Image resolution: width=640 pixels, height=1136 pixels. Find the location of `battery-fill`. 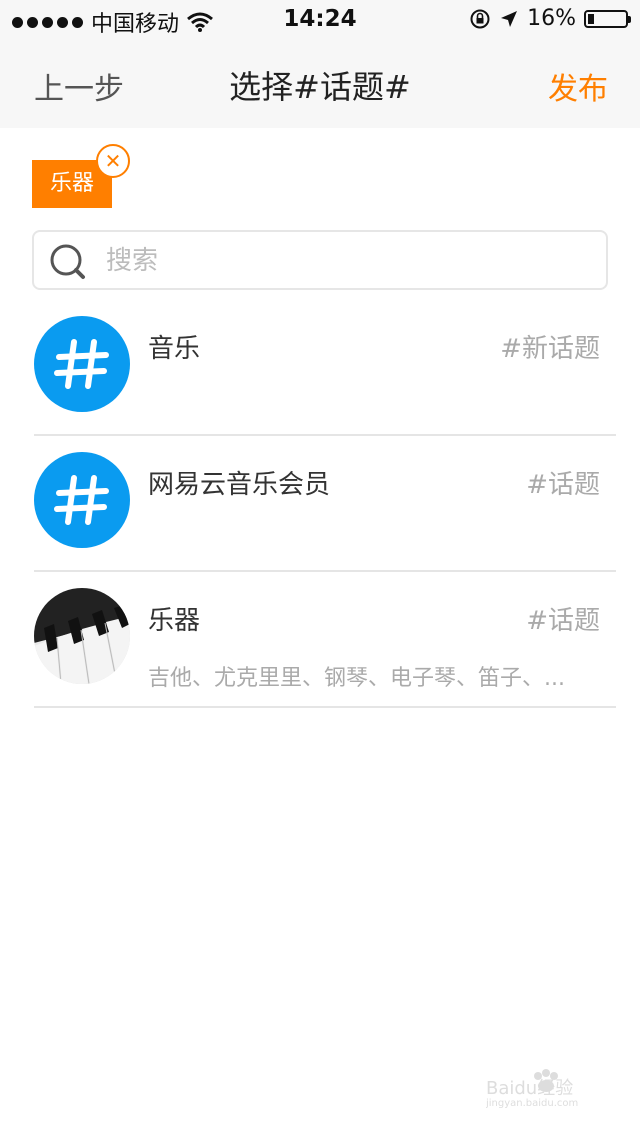

battery-fill is located at coordinates (591, 18).